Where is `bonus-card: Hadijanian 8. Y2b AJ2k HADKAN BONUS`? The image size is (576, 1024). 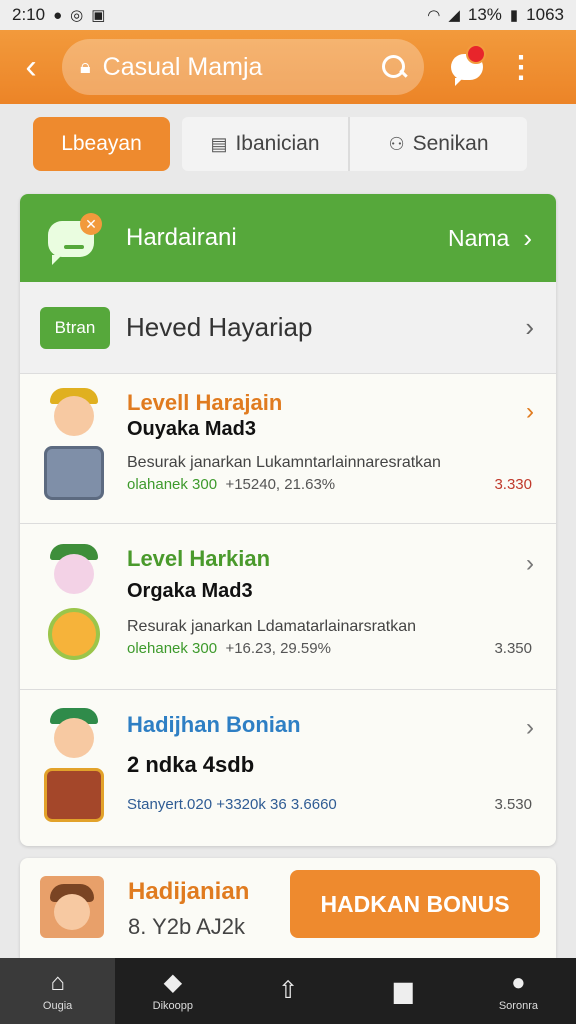 bonus-card: Hadijanian 8. Y2b AJ2k HADKAN BONUS is located at coordinates (288, 908).